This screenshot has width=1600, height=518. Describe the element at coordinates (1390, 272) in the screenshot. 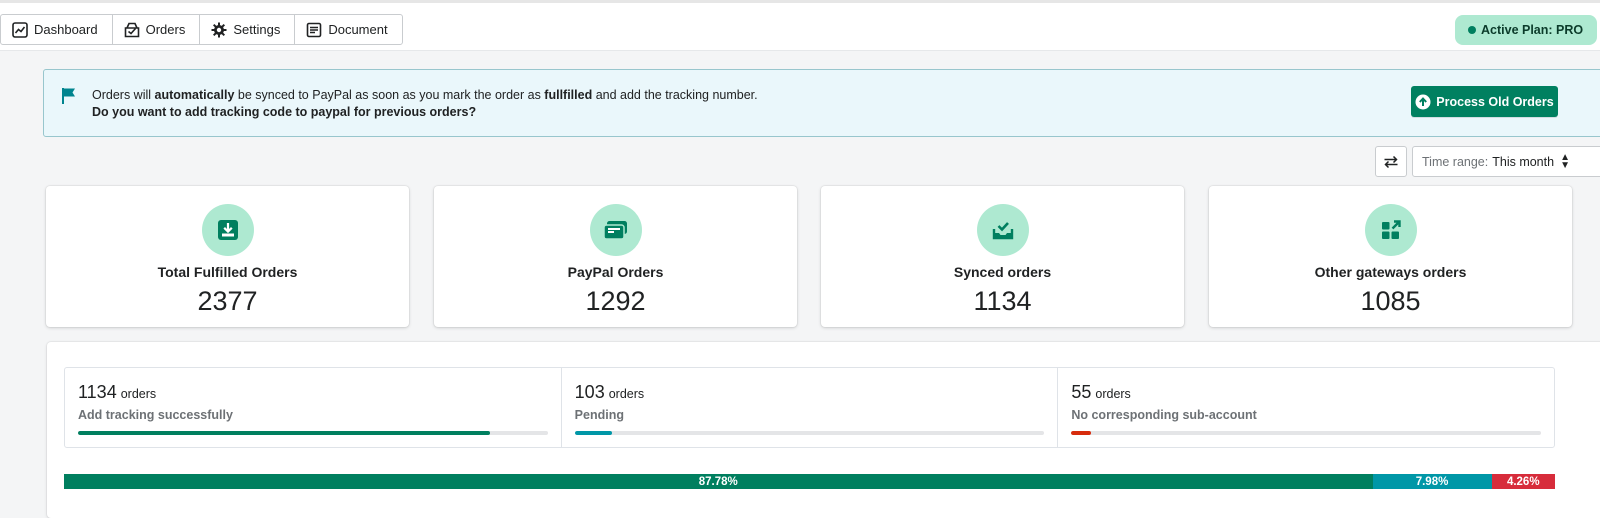

I see `card-title: Other gateways orders` at that location.